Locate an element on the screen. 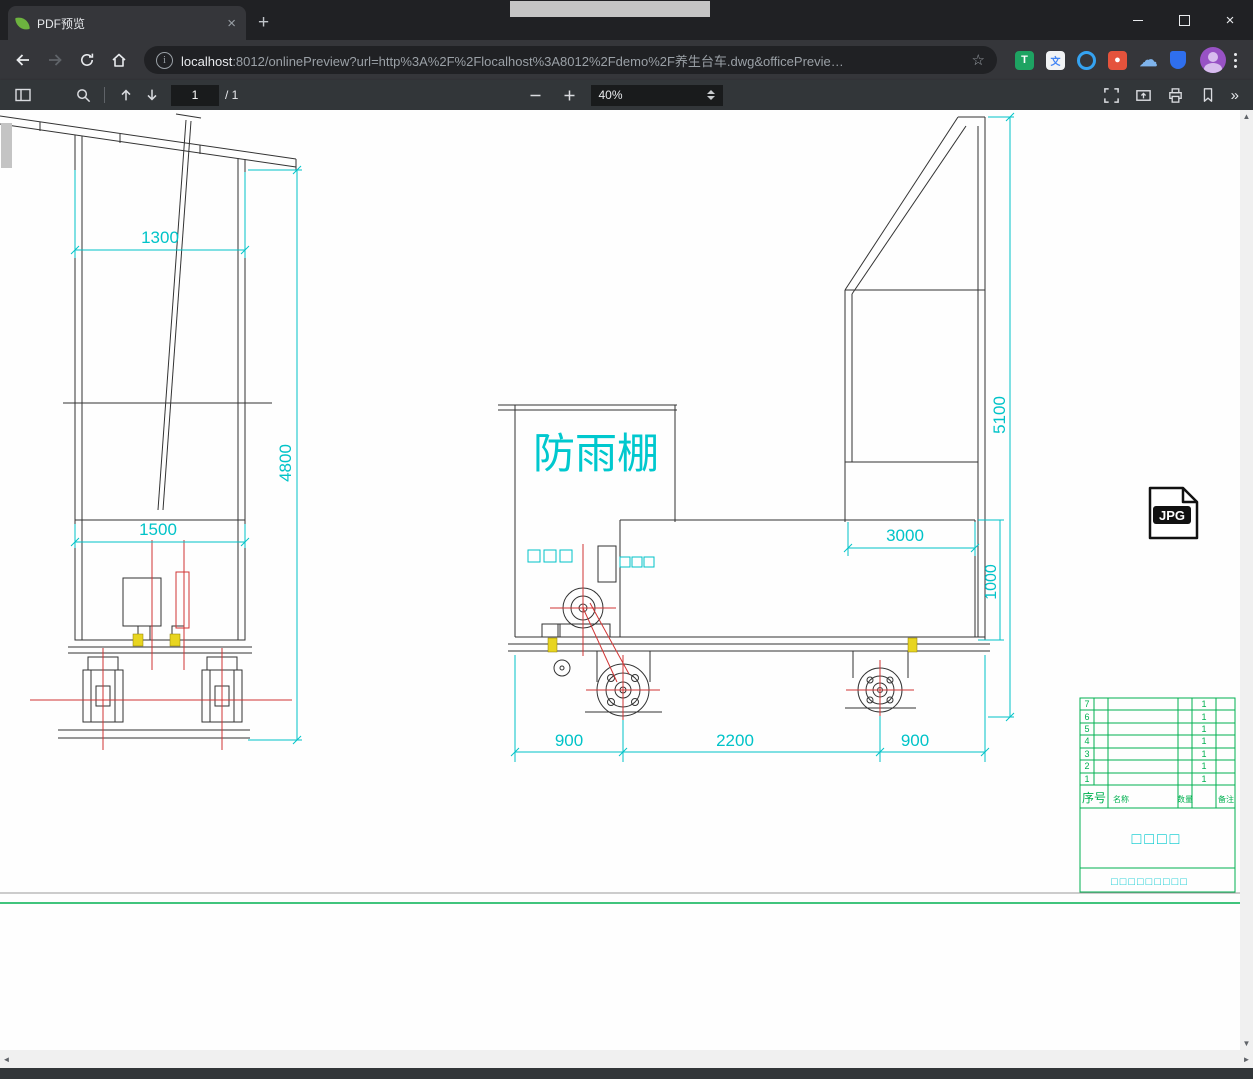 The width and height of the screenshot is (1253, 1079). arrow-down-icon is located at coordinates (152, 95).